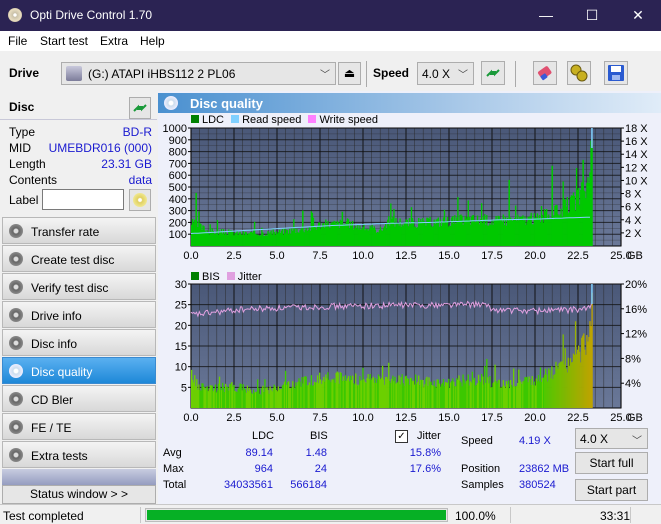  I want to click on menu-start-test: Start test, so click(64, 41).